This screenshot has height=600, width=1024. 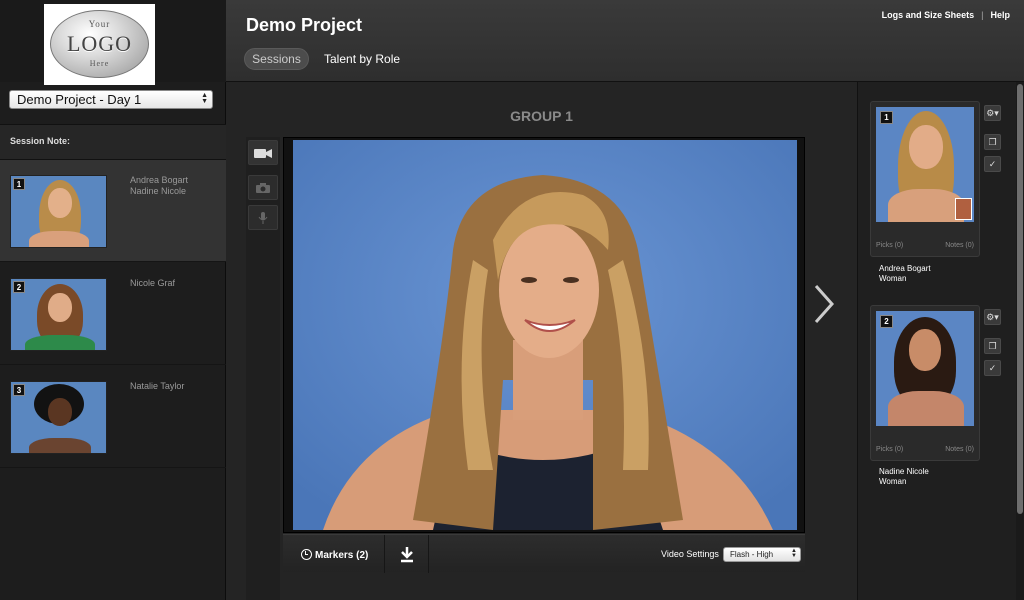 I want to click on talent-card: 2 Picks (0) Notes (0), so click(x=925, y=383).